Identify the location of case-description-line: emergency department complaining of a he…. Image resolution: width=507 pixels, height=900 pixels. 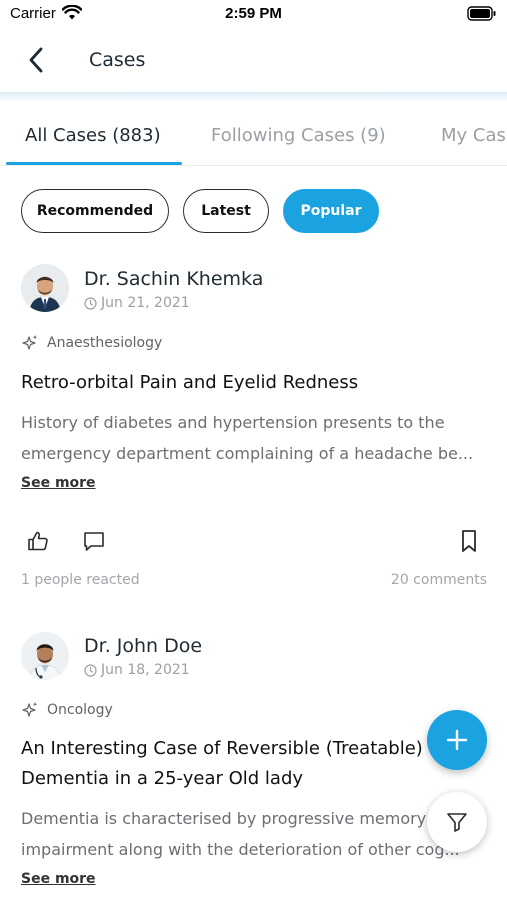
(247, 453).